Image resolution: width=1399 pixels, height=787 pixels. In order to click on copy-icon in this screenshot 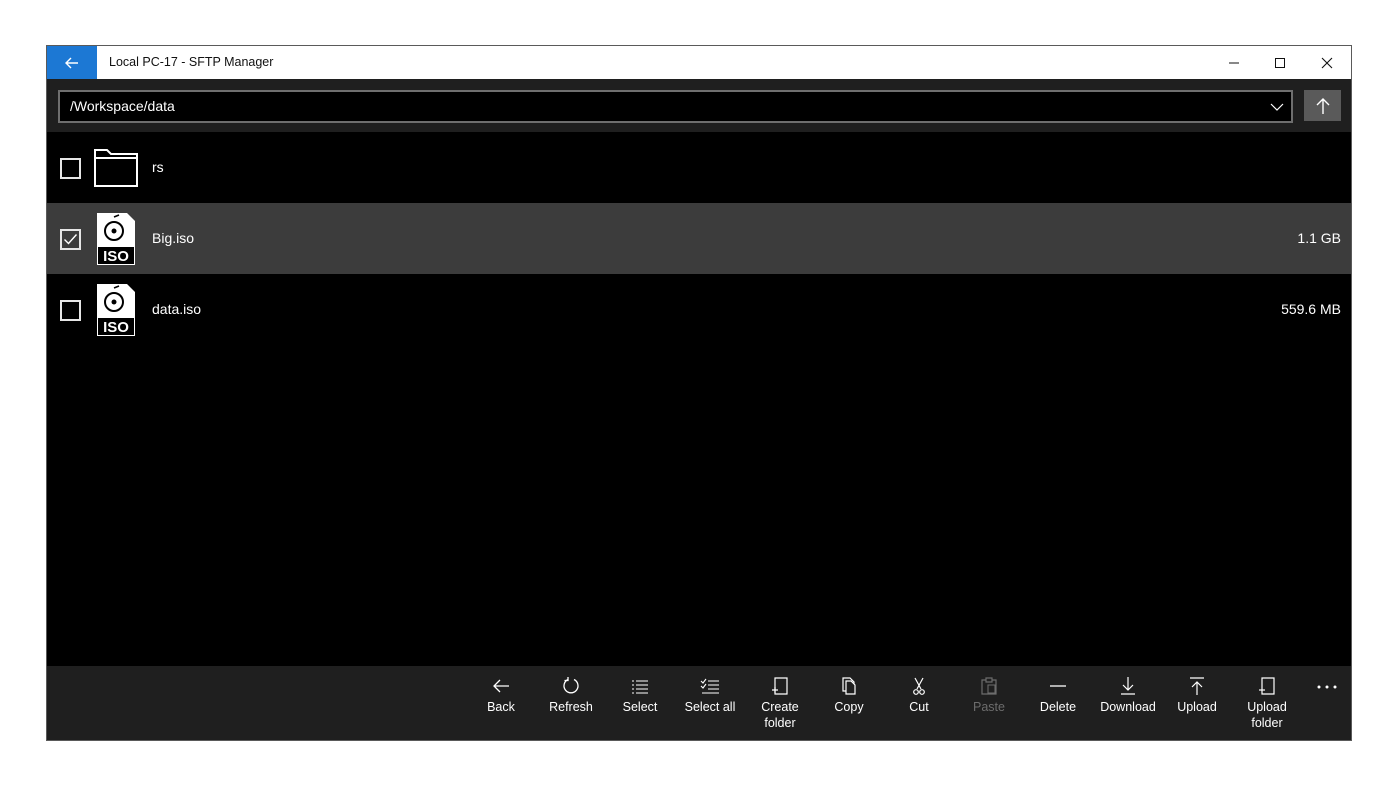, I will do `click(849, 686)`.